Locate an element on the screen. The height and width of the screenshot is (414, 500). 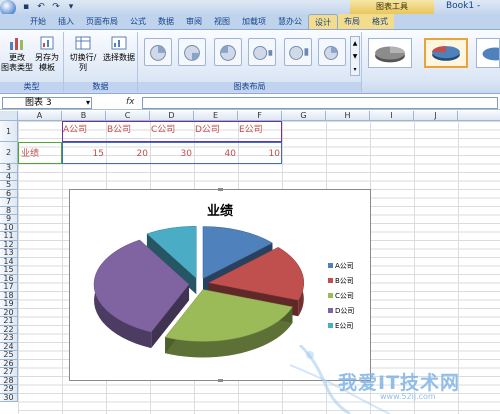
fx-icon: fx is located at coordinates (130, 102).